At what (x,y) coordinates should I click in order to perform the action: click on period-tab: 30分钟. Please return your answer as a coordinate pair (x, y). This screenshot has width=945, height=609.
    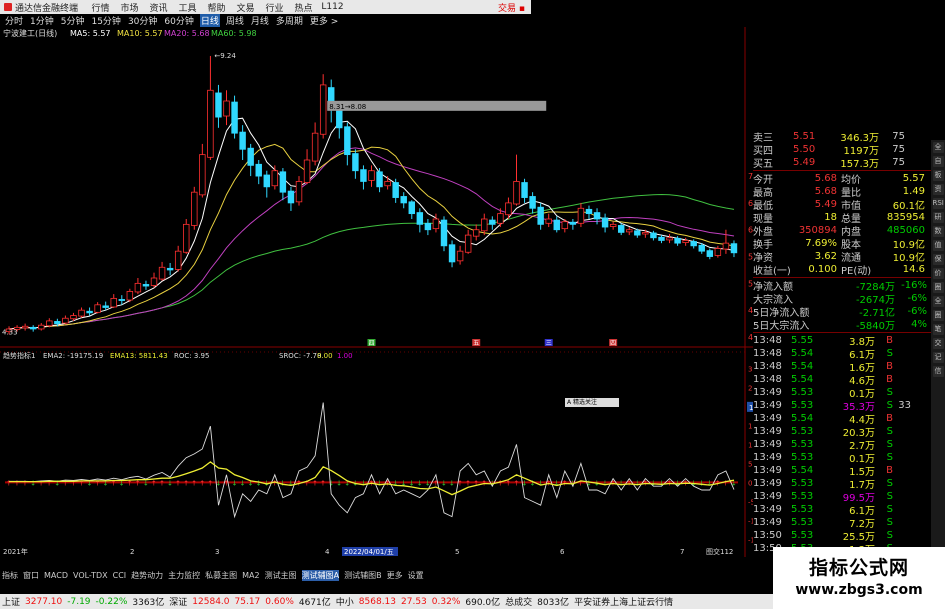
    Looking at the image, I should click on (142, 20).